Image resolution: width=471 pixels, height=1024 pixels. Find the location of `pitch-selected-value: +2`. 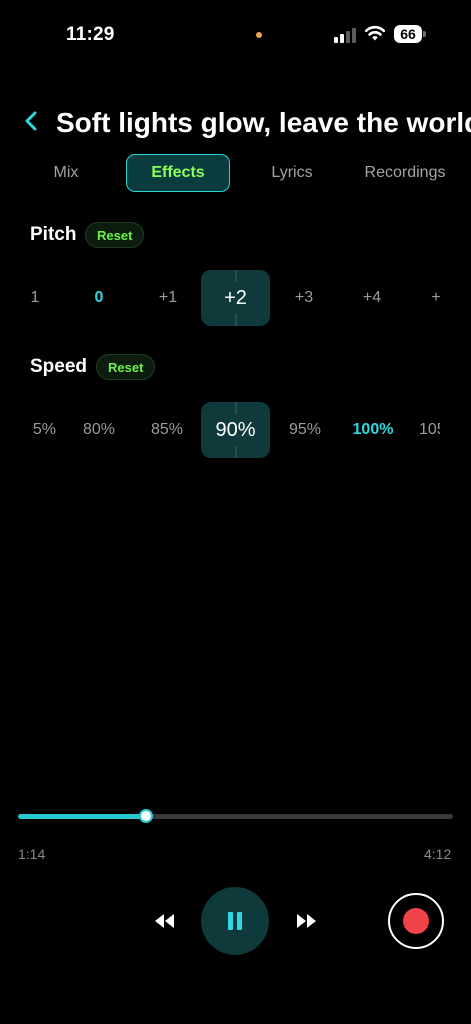

pitch-selected-value: +2 is located at coordinates (235, 297).